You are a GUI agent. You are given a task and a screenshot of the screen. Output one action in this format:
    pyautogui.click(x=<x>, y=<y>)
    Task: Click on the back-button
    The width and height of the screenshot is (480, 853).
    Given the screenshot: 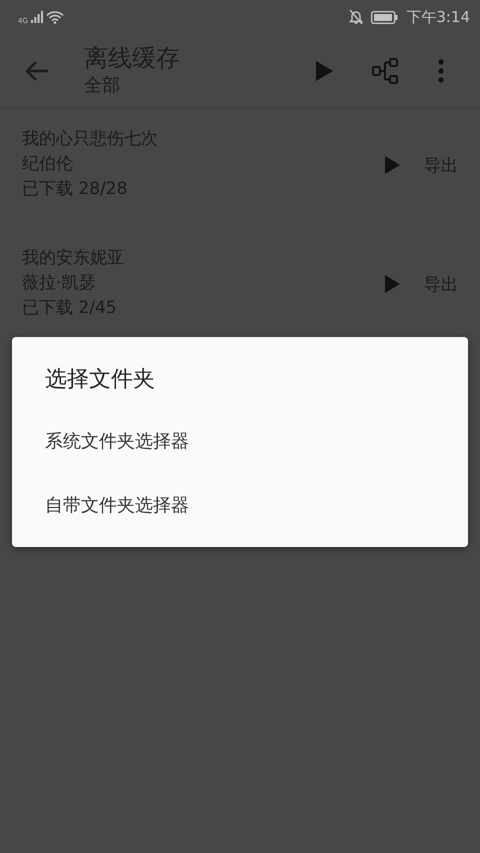 What is the action you would take?
    pyautogui.click(x=37, y=71)
    